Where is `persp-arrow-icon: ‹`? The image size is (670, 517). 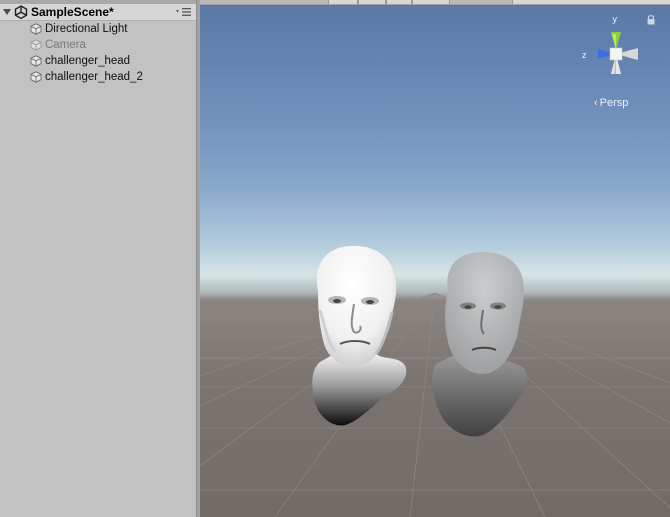 persp-arrow-icon: ‹ is located at coordinates (596, 103).